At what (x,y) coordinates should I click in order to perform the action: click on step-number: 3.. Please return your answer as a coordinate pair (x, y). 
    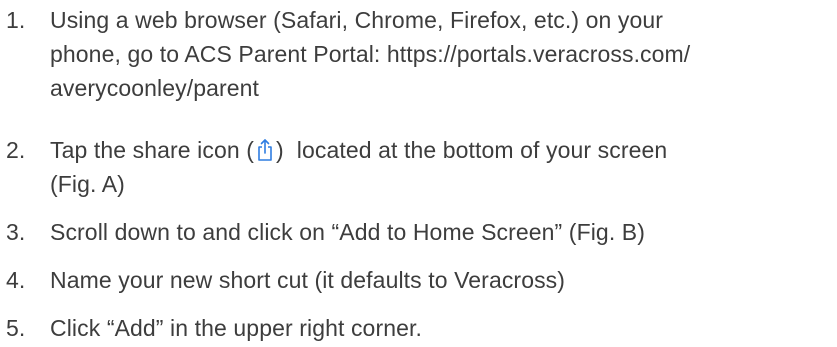
    Looking at the image, I should click on (16, 232).